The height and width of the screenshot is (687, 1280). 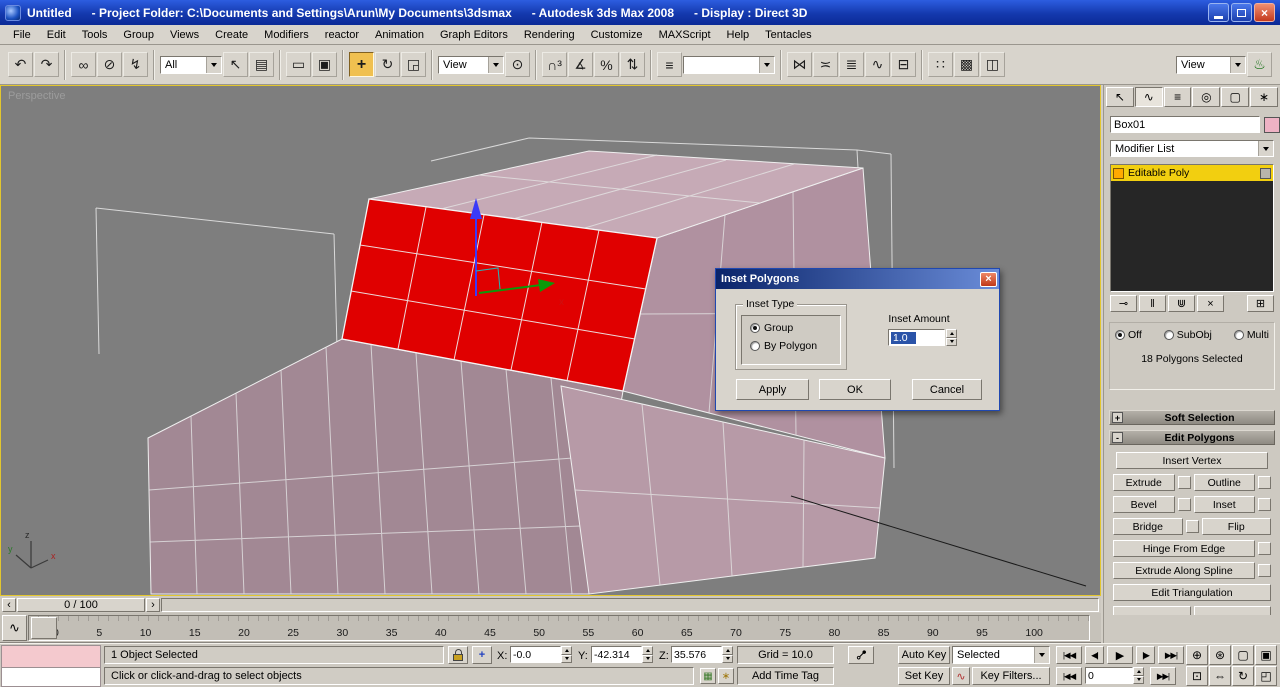 I want to click on flip-button: Flip, so click(x=1236, y=526).